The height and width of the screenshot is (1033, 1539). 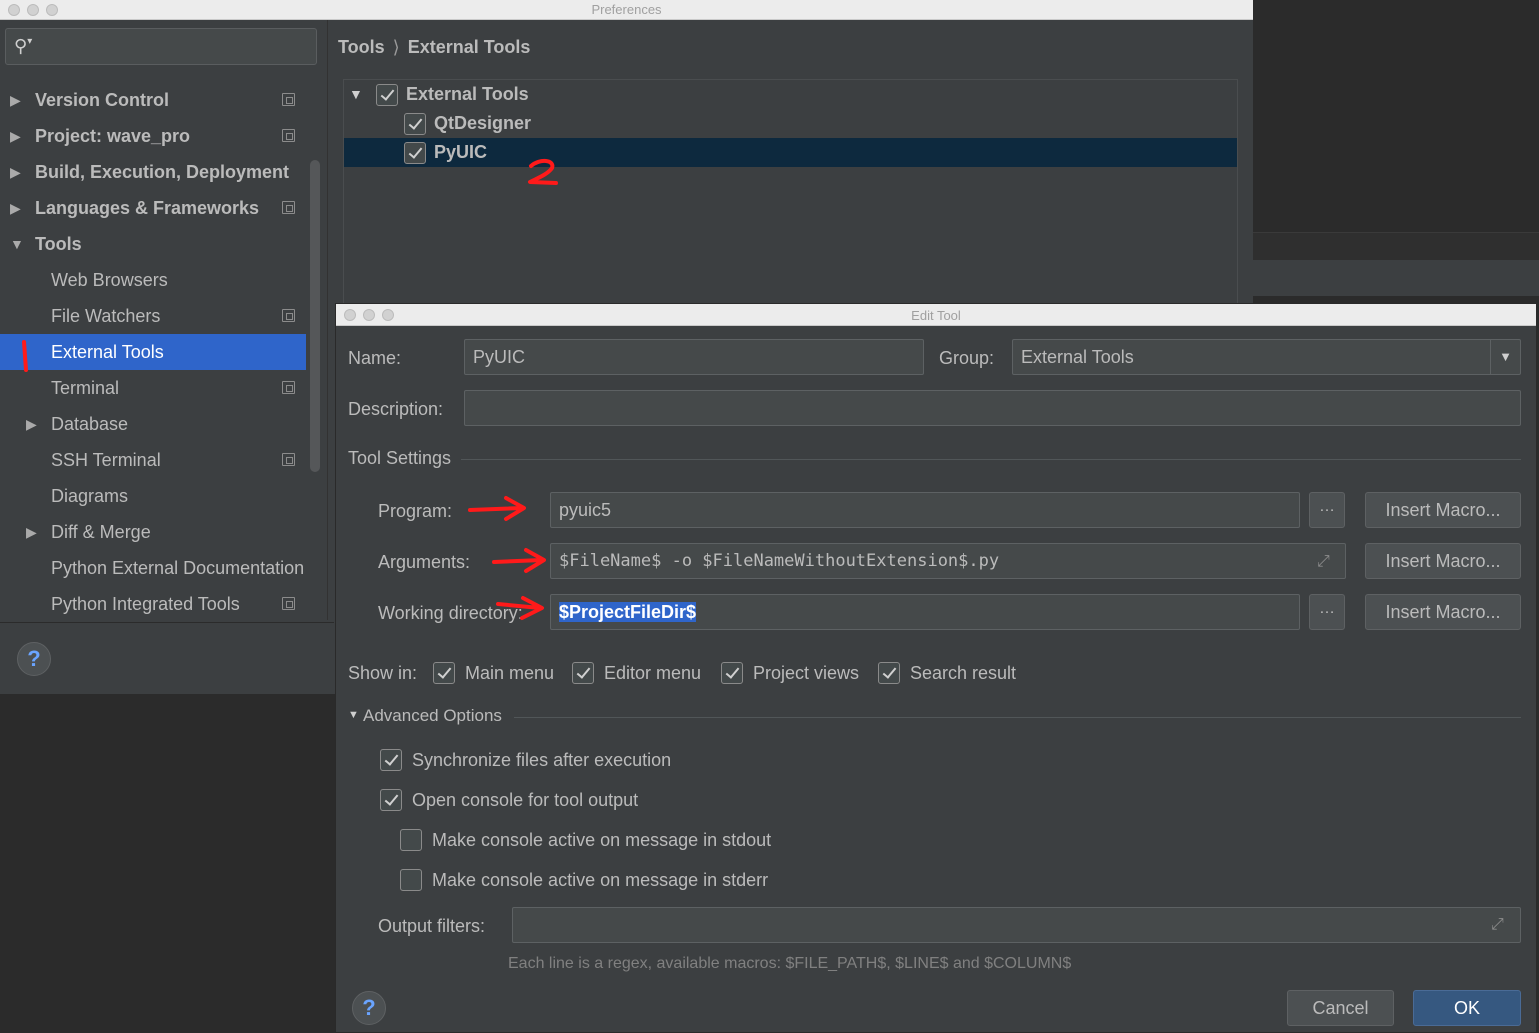 What do you see at coordinates (520, 608) in the screenshot?
I see `annotation-arrow-working-directory` at bounding box center [520, 608].